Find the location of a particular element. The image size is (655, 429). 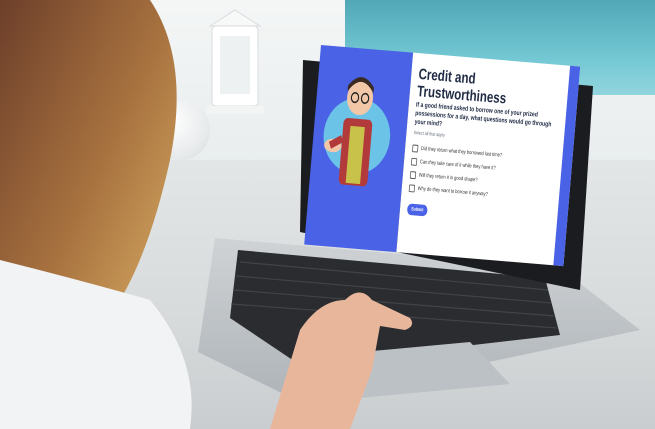

hand is located at coordinates (341, 360).